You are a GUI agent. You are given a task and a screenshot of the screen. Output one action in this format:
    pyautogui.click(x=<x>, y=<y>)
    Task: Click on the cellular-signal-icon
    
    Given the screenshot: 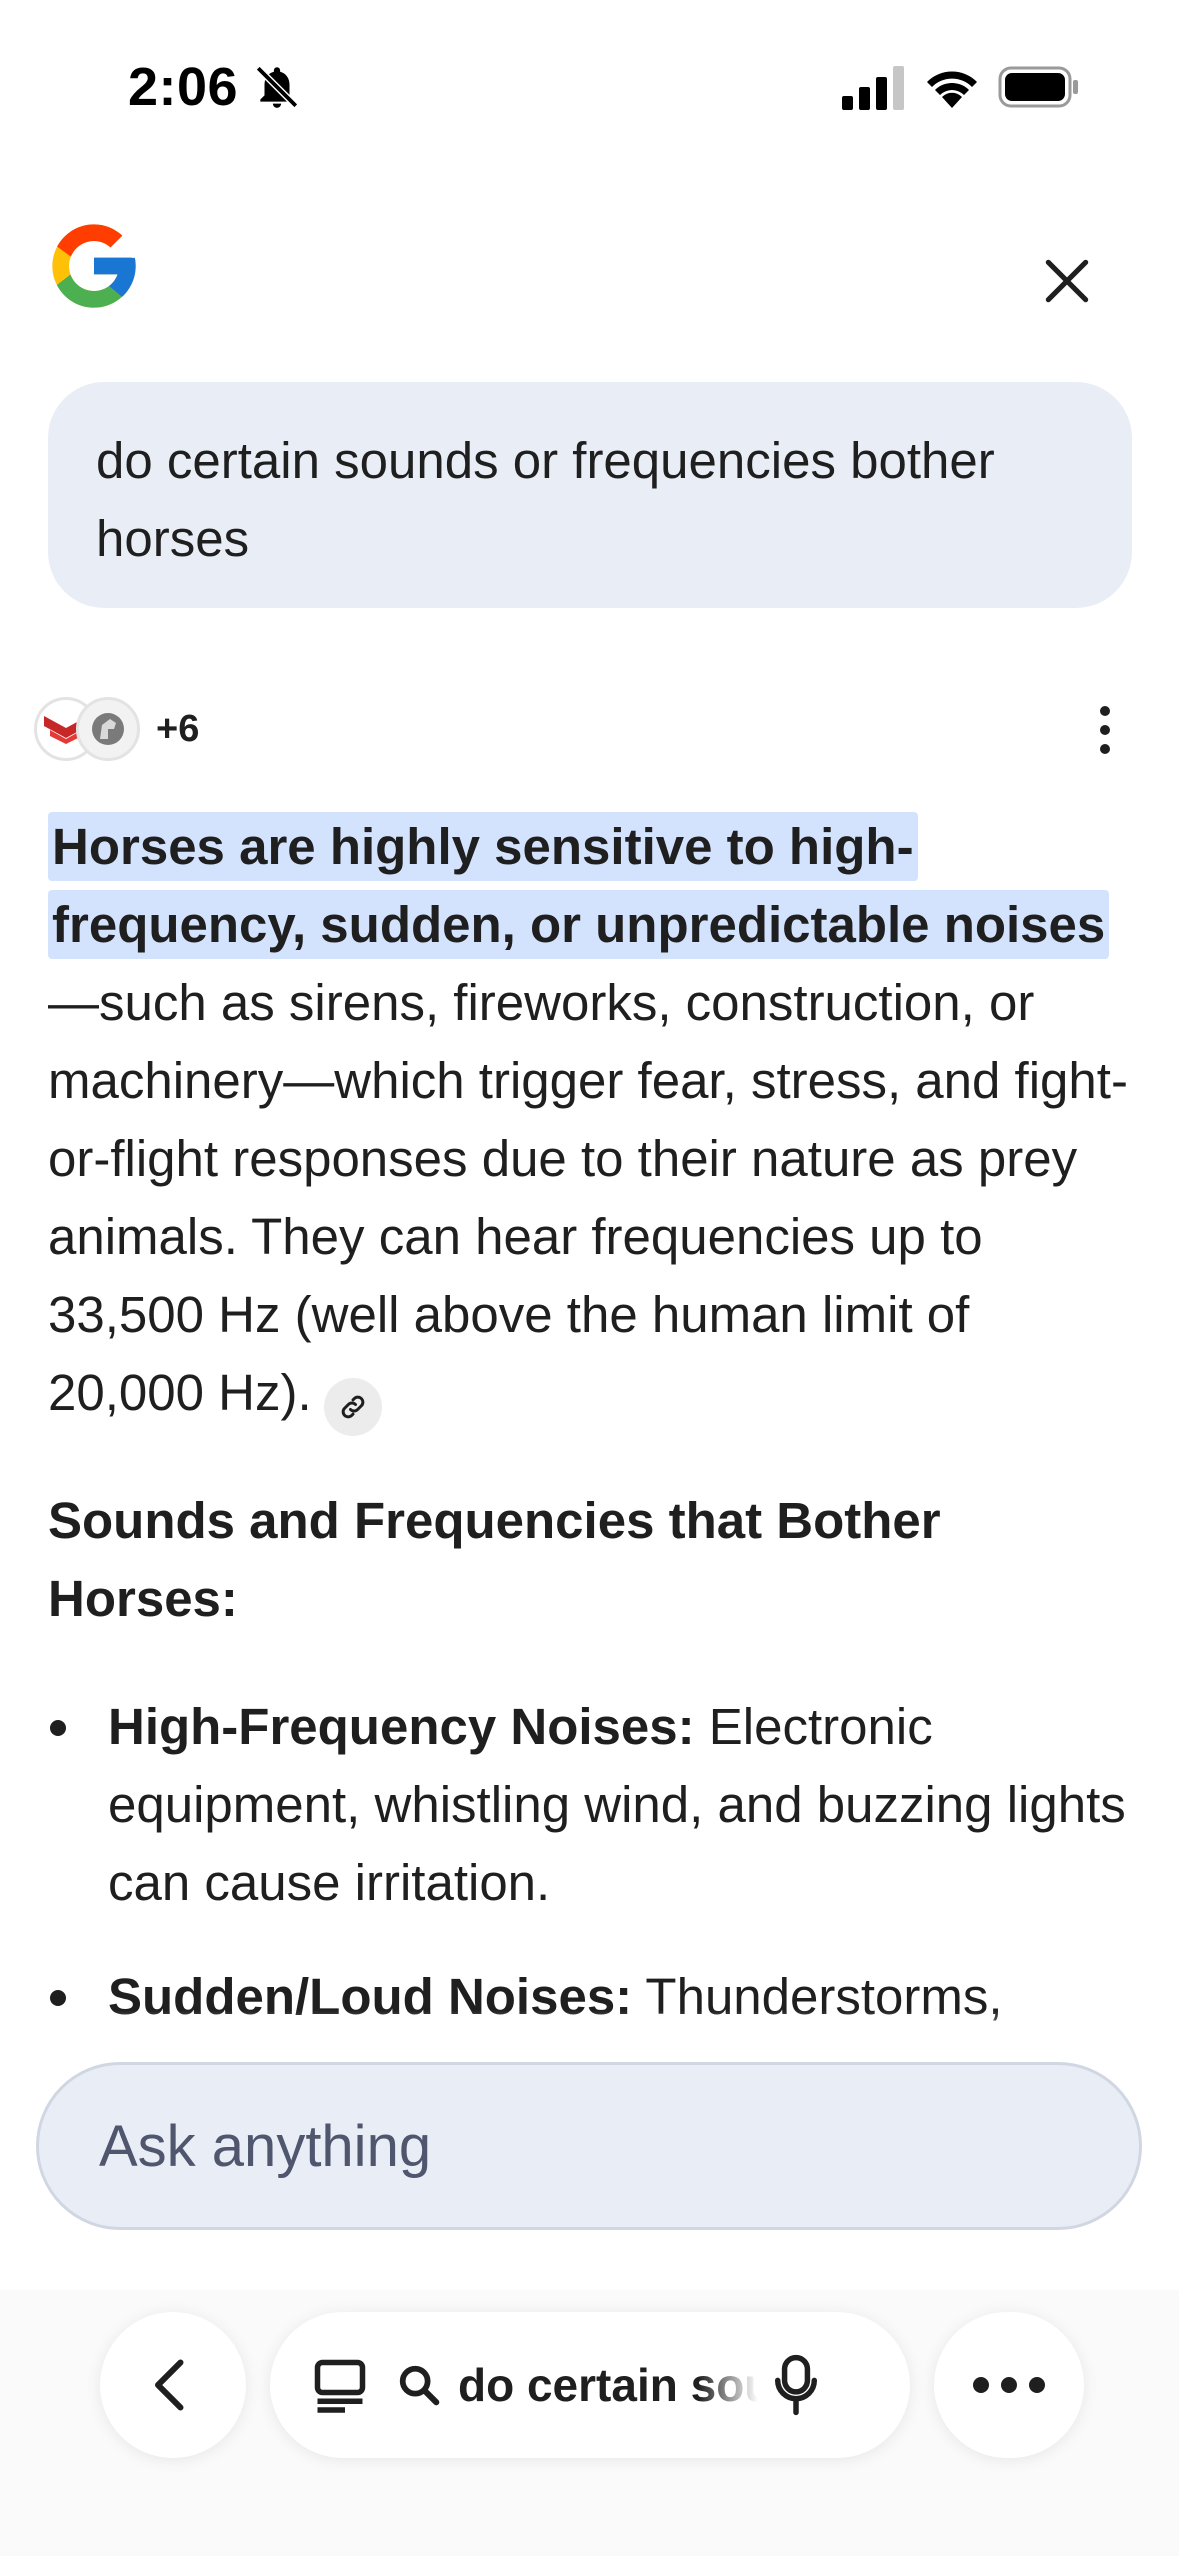 What is the action you would take?
    pyautogui.click(x=873, y=88)
    